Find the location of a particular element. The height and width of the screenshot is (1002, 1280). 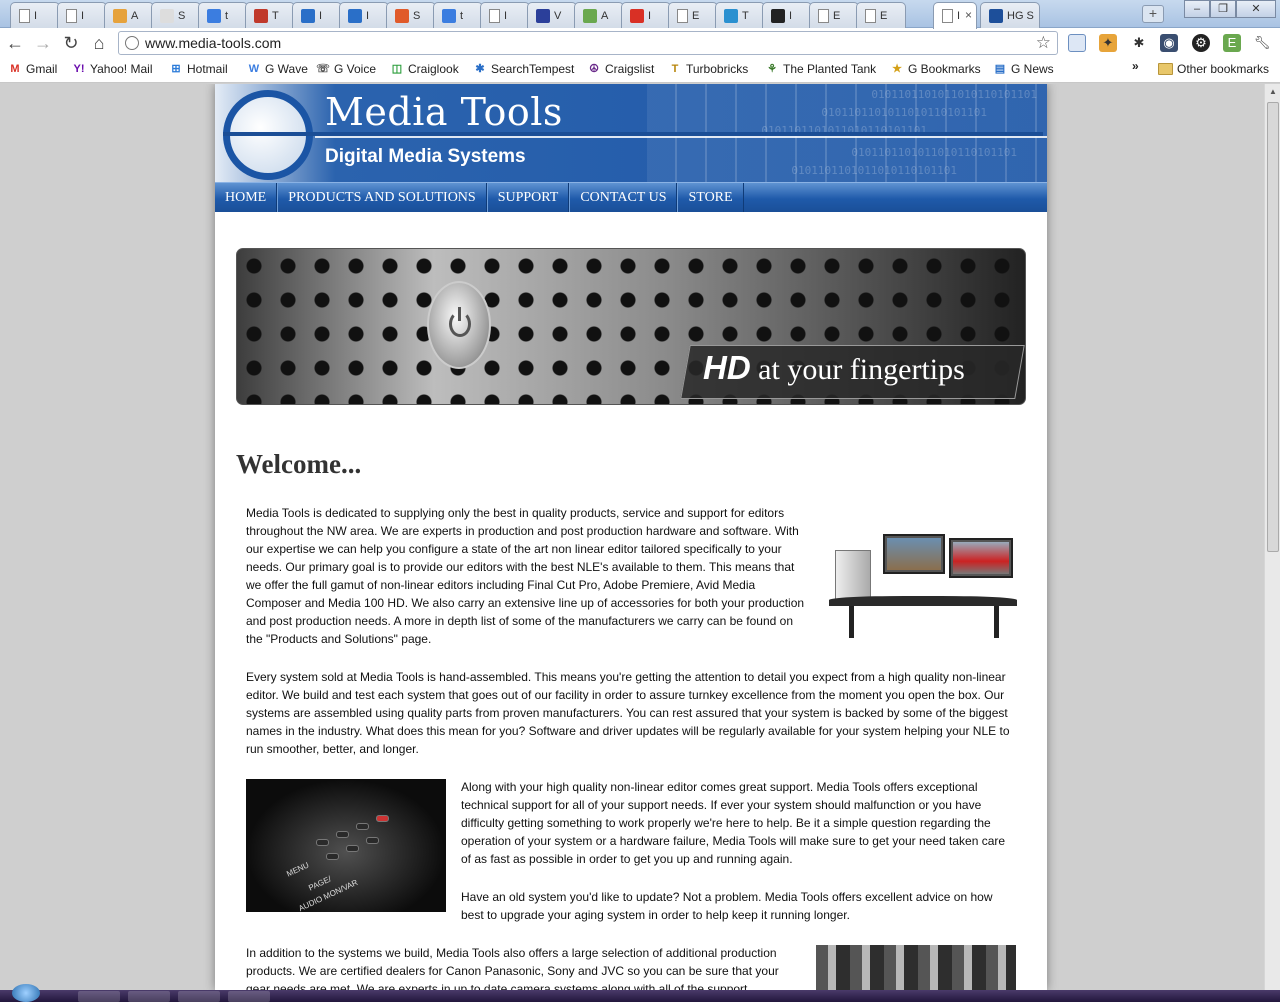

other-bookmarks-folder: Other bookmarks is located at coordinates (1213, 69).